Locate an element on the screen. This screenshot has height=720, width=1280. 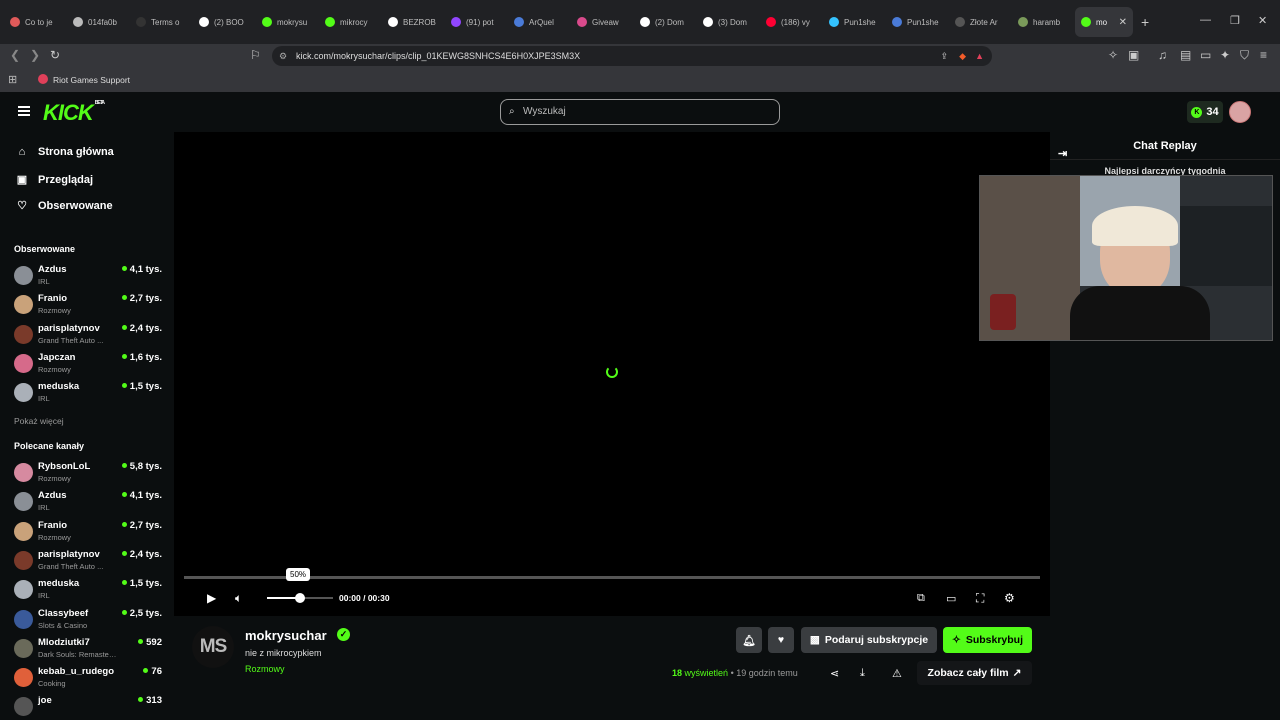
bookmark-riot-support: Riot Games Support is located at coordinates (91, 80).